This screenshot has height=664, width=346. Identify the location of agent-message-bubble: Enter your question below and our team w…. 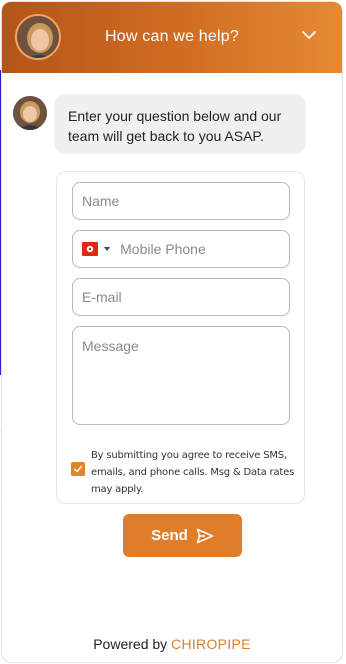
(180, 124).